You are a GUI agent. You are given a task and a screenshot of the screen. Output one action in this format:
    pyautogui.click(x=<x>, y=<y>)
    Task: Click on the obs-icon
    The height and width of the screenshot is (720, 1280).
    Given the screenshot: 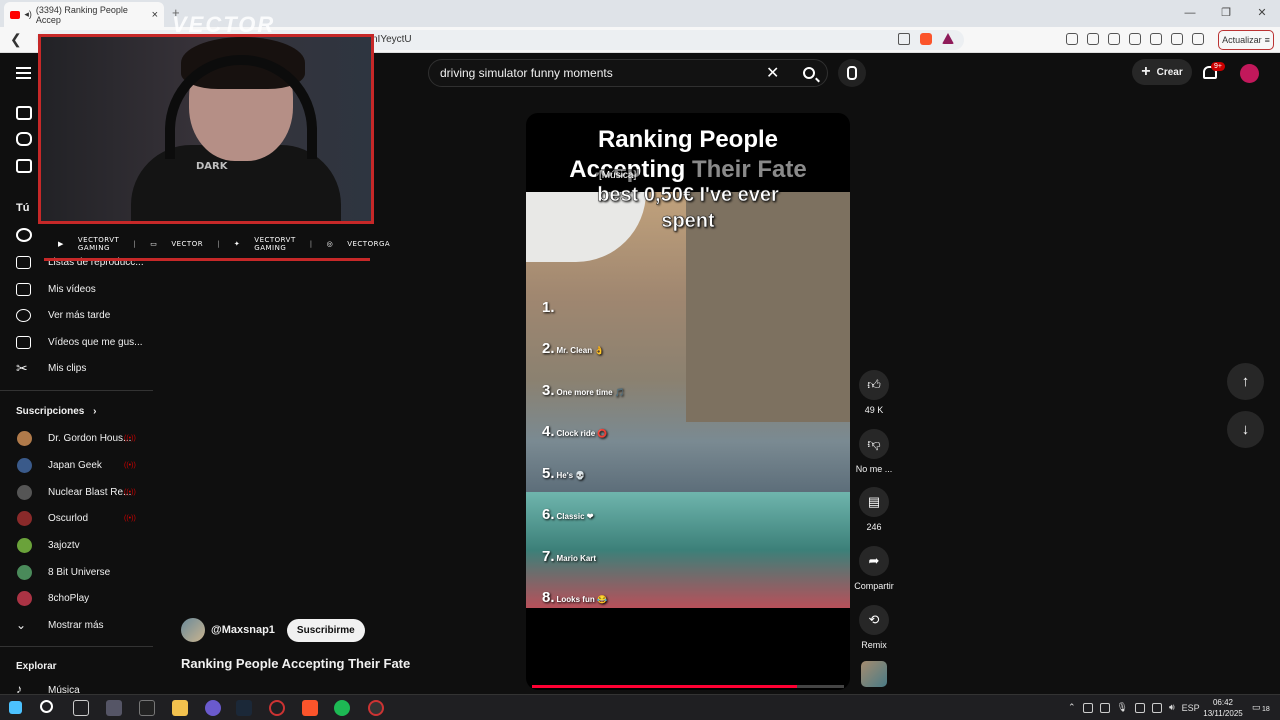 What is the action you would take?
    pyautogui.click(x=147, y=708)
    